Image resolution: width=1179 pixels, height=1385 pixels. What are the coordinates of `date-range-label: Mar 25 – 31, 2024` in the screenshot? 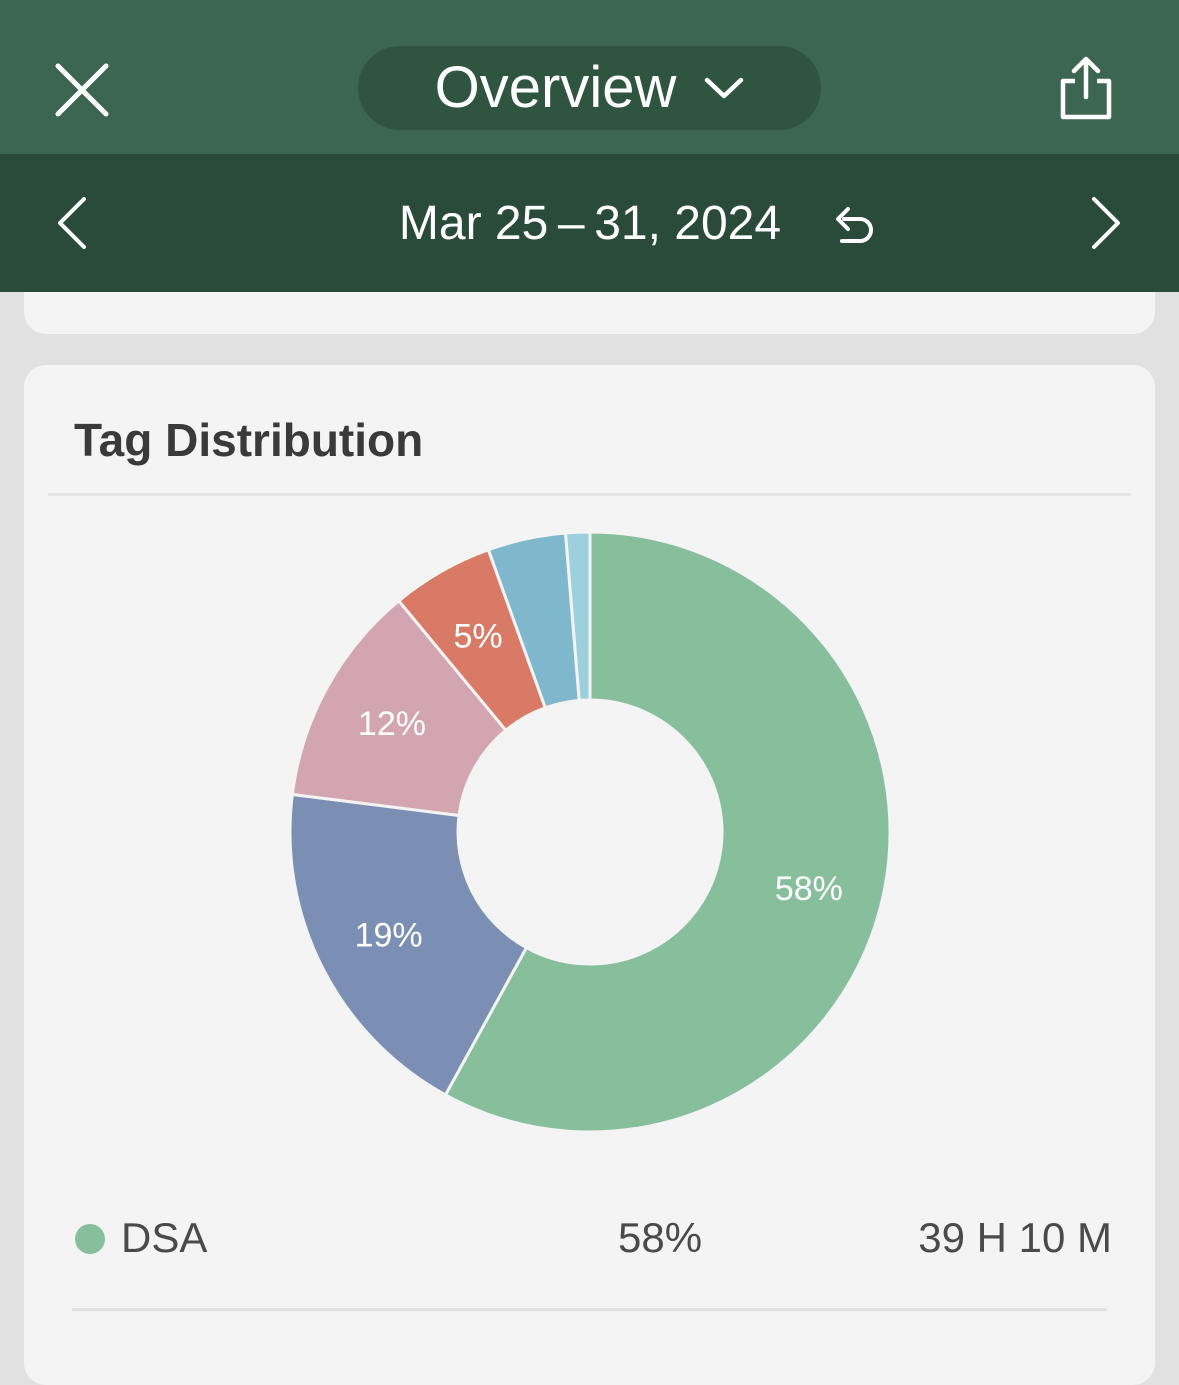 It's located at (590, 223).